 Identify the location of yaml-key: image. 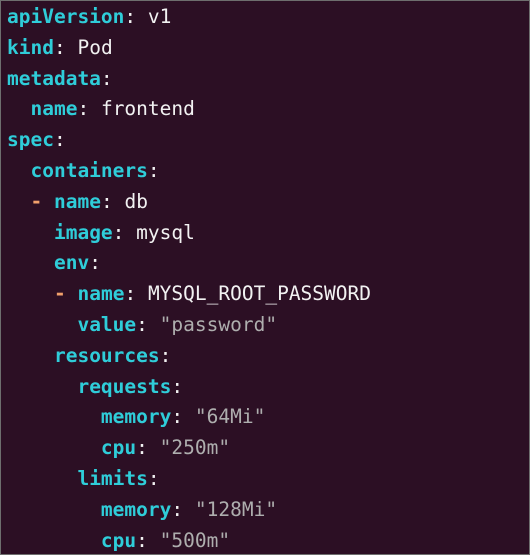
(83, 232).